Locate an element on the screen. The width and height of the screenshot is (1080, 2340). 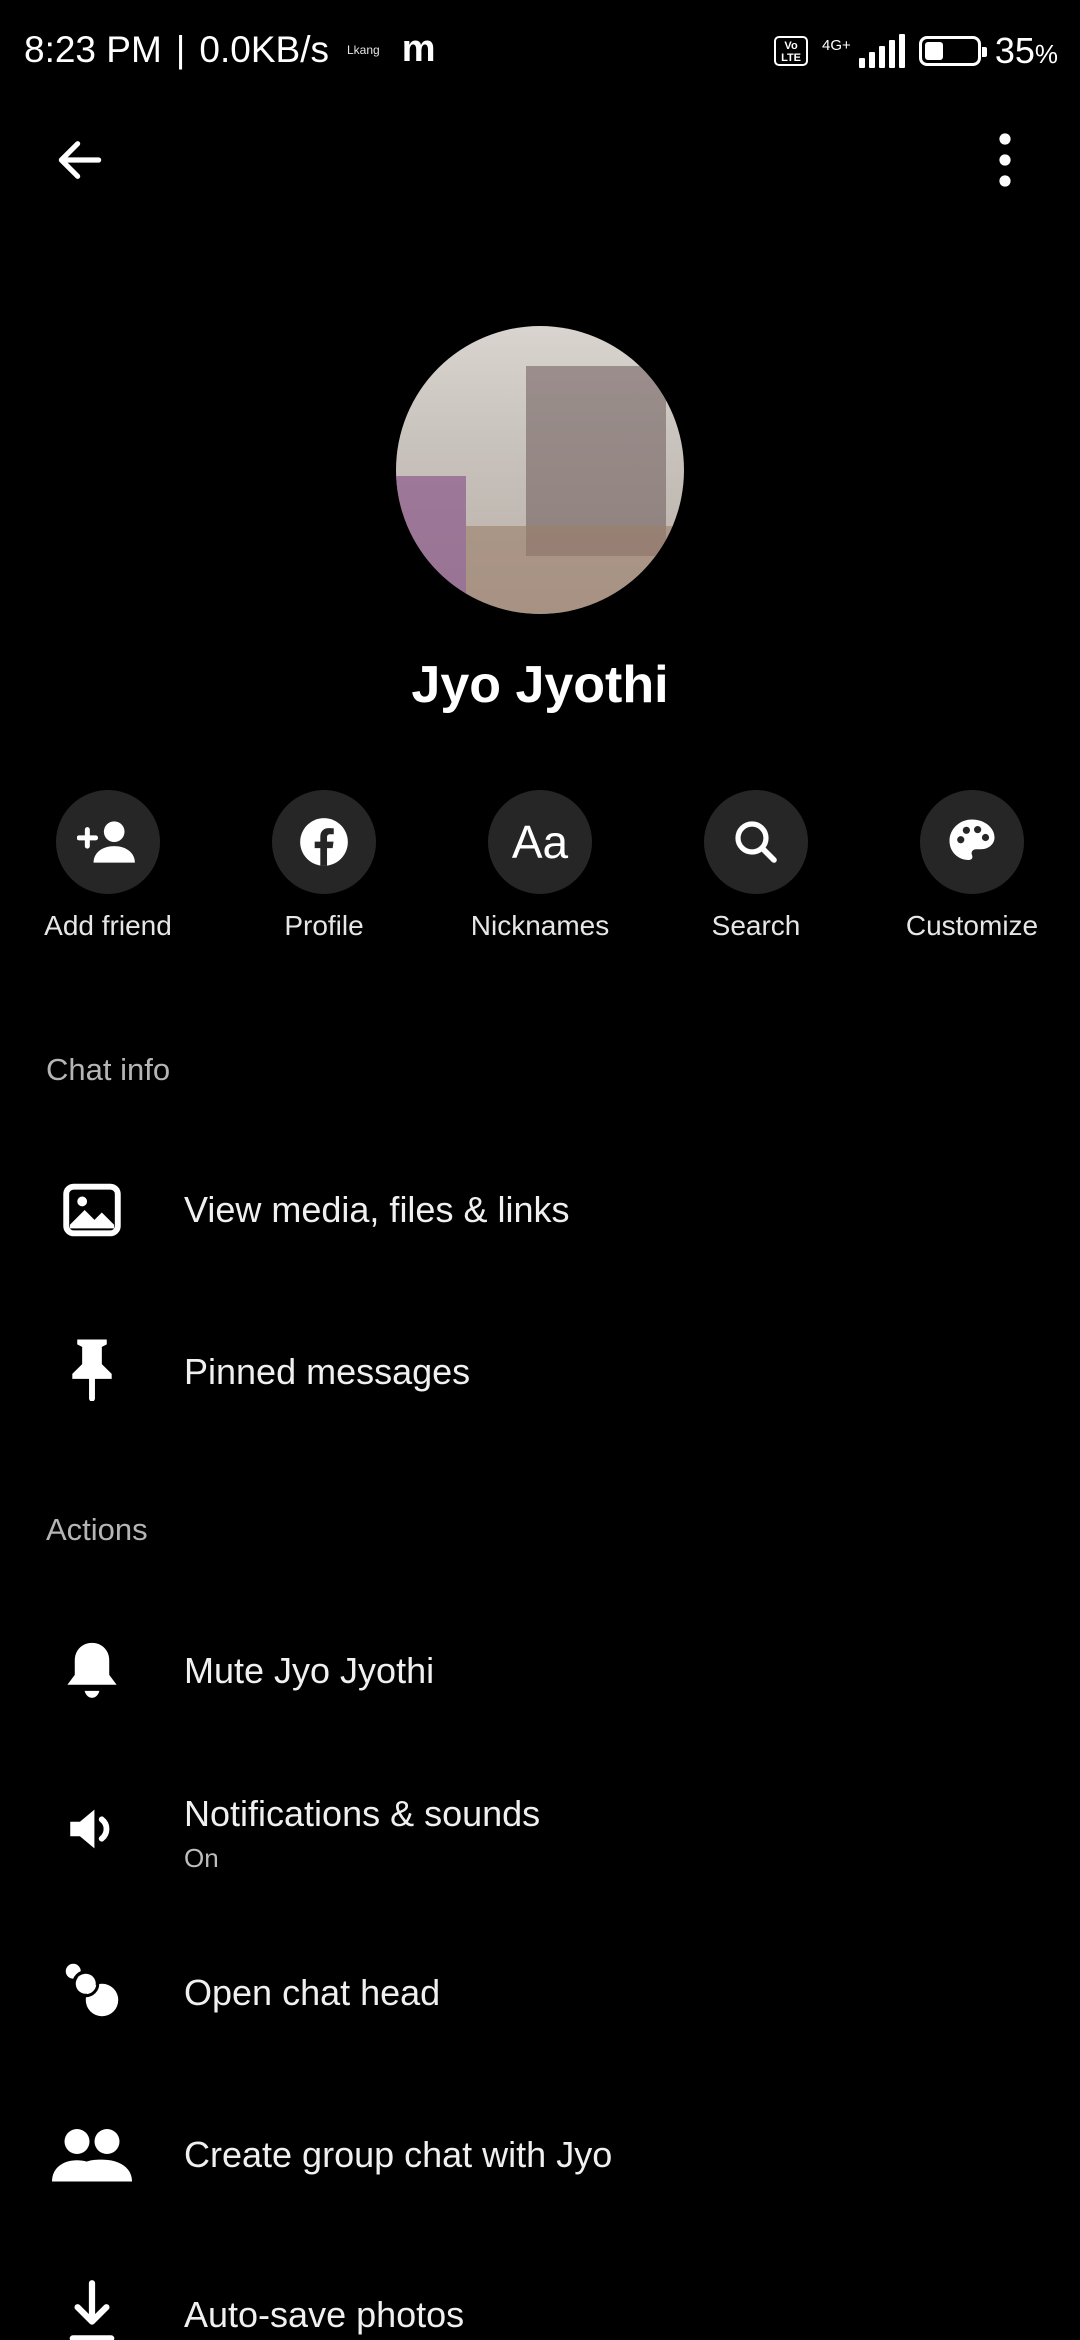
avatar is located at coordinates (540, 470).